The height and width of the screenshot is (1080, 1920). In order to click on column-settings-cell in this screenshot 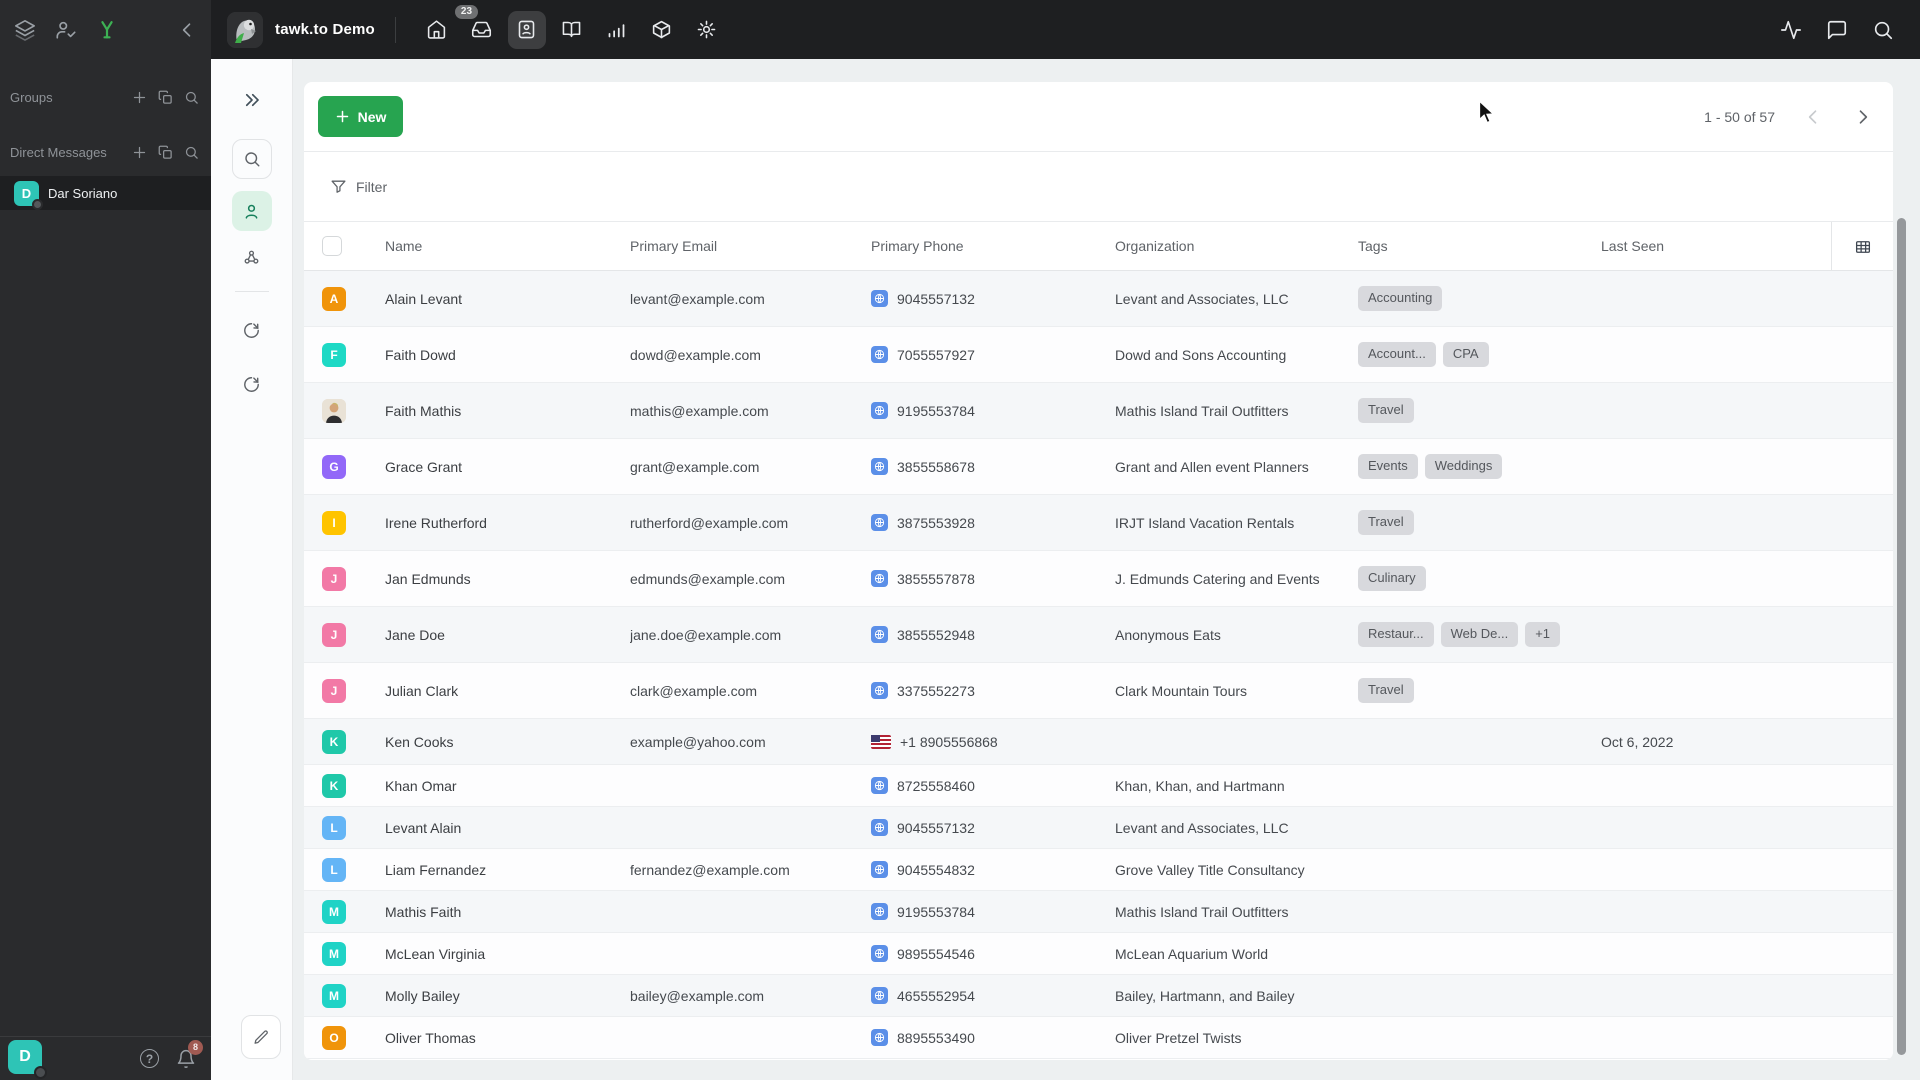, I will do `click(1862, 246)`.